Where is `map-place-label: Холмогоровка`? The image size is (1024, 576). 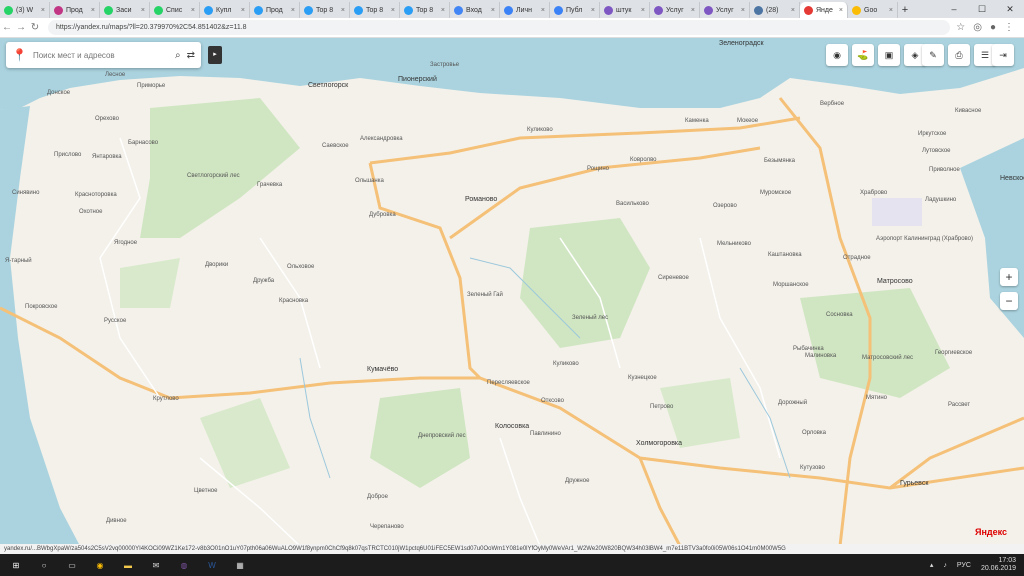
map-place-label: Холмогоровка is located at coordinates (659, 443).